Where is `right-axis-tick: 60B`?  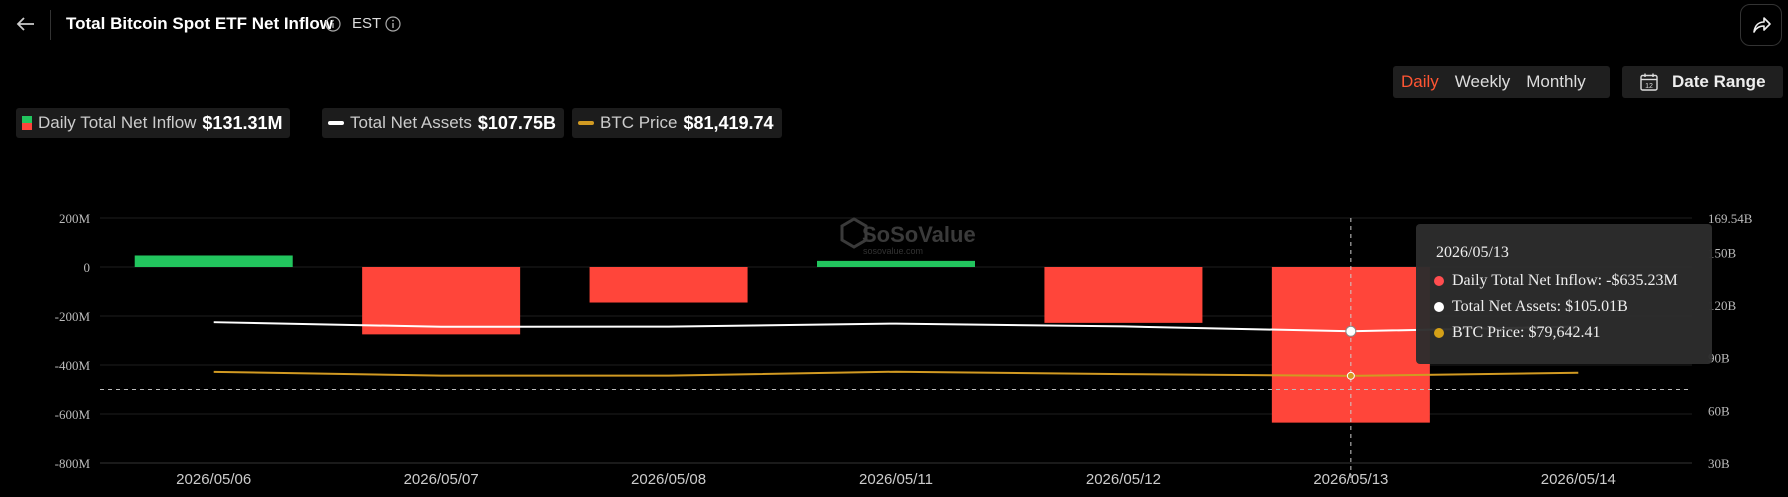
right-axis-tick: 60B is located at coordinates (1719, 410).